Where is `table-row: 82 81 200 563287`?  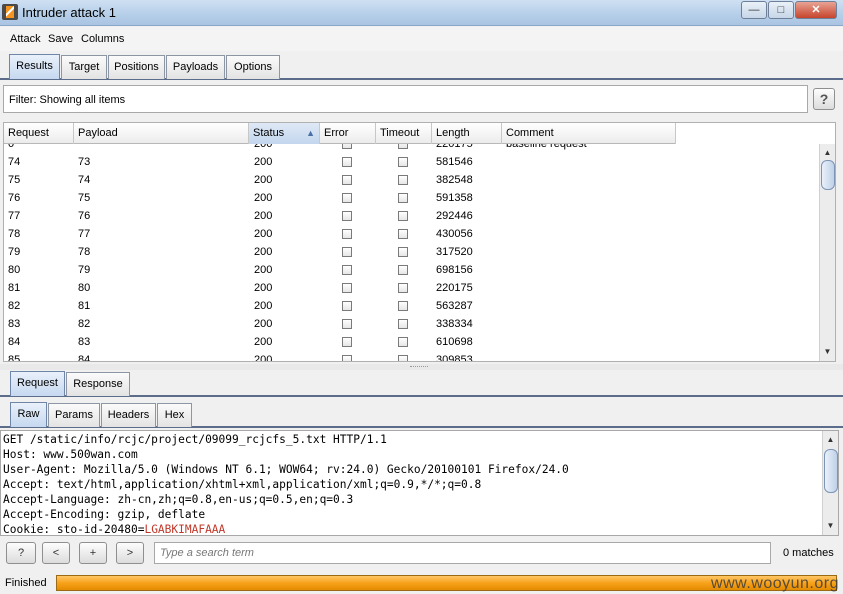
table-row: 82 81 200 563287 is located at coordinates (340, 306).